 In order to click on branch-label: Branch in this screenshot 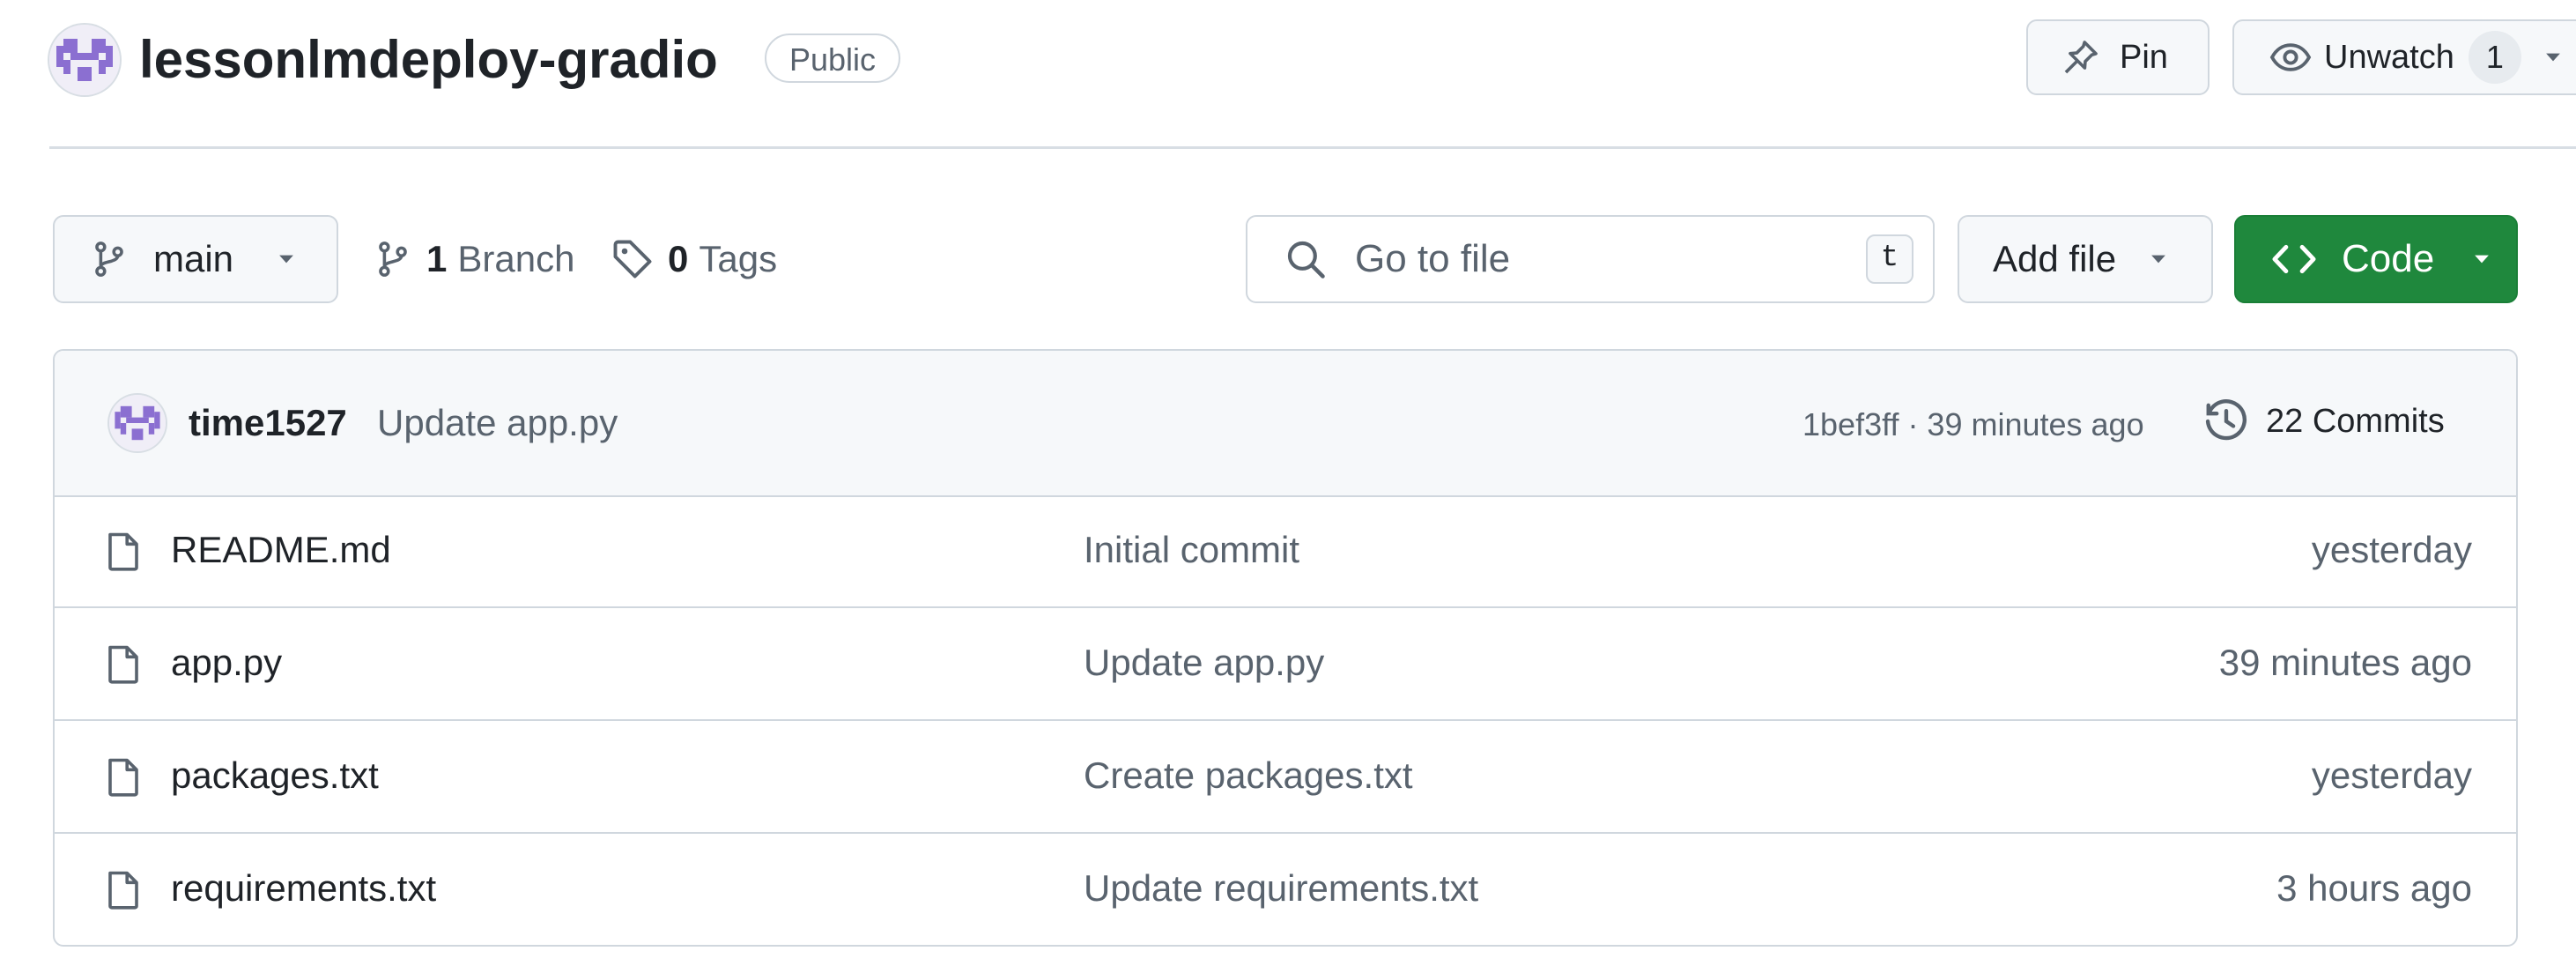, I will do `click(516, 258)`.